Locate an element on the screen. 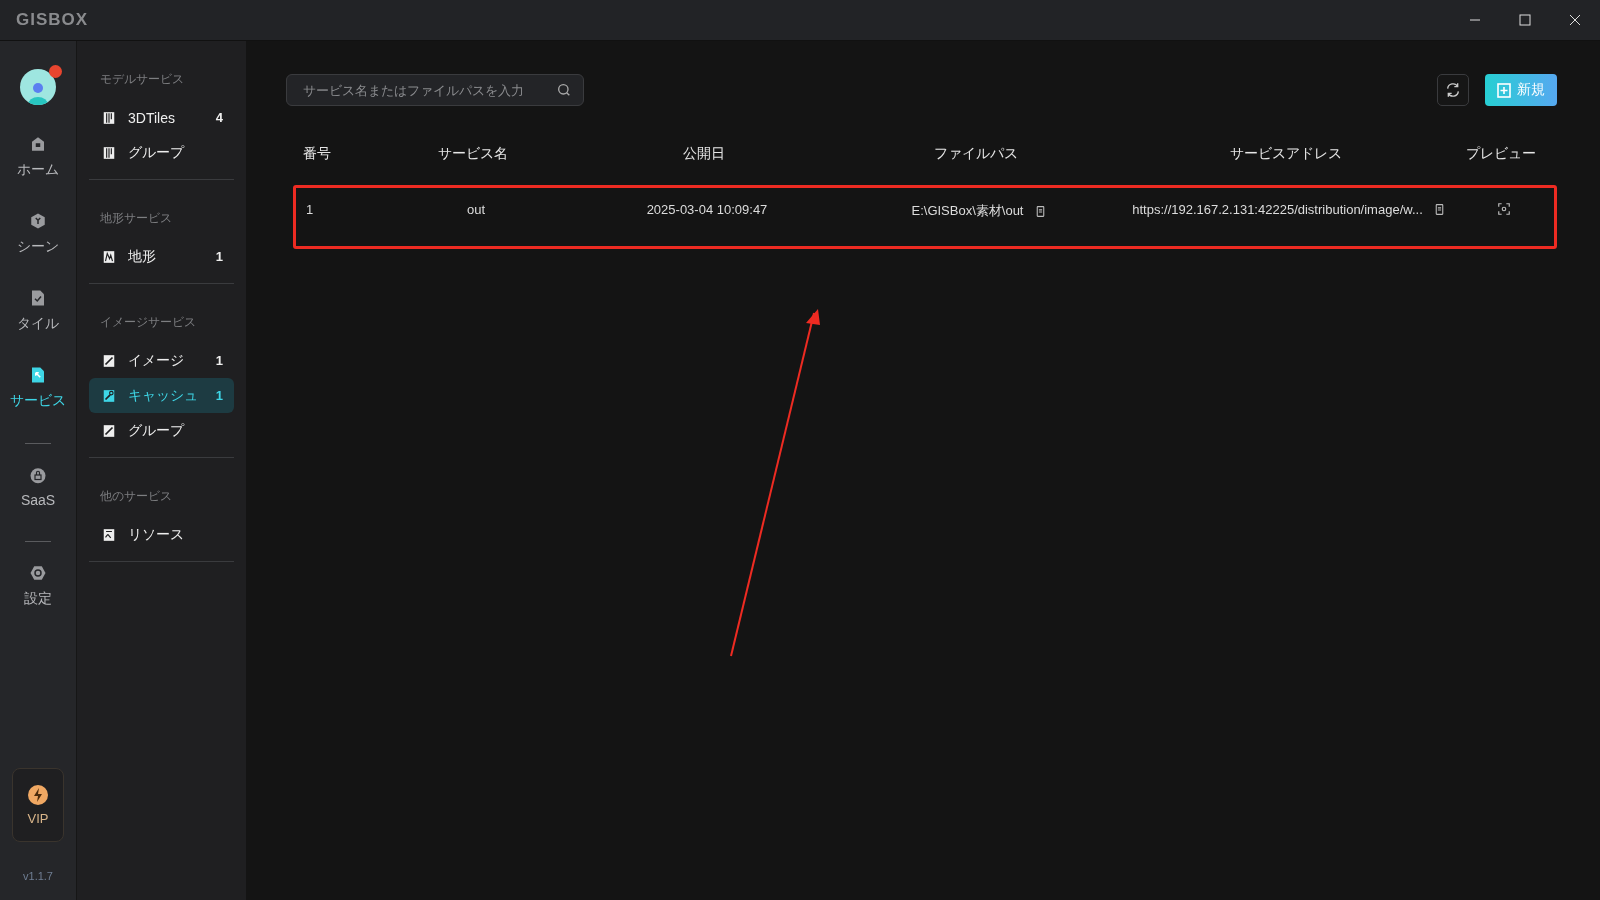  refresh-button is located at coordinates (1453, 90).